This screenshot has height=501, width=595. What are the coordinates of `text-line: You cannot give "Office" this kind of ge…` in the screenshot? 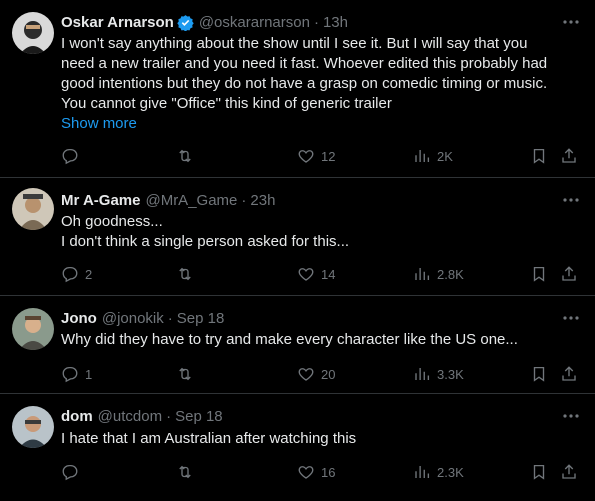 It's located at (226, 103).